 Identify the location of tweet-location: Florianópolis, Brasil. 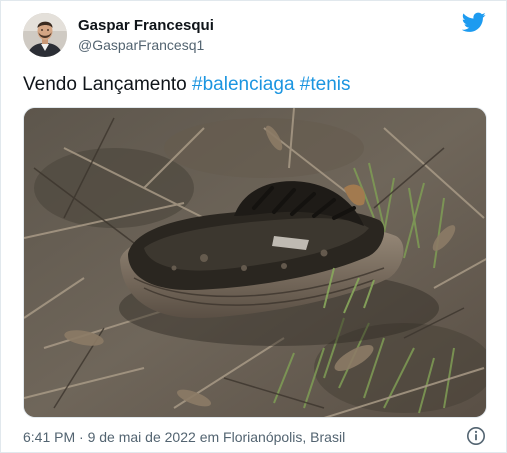
(284, 437).